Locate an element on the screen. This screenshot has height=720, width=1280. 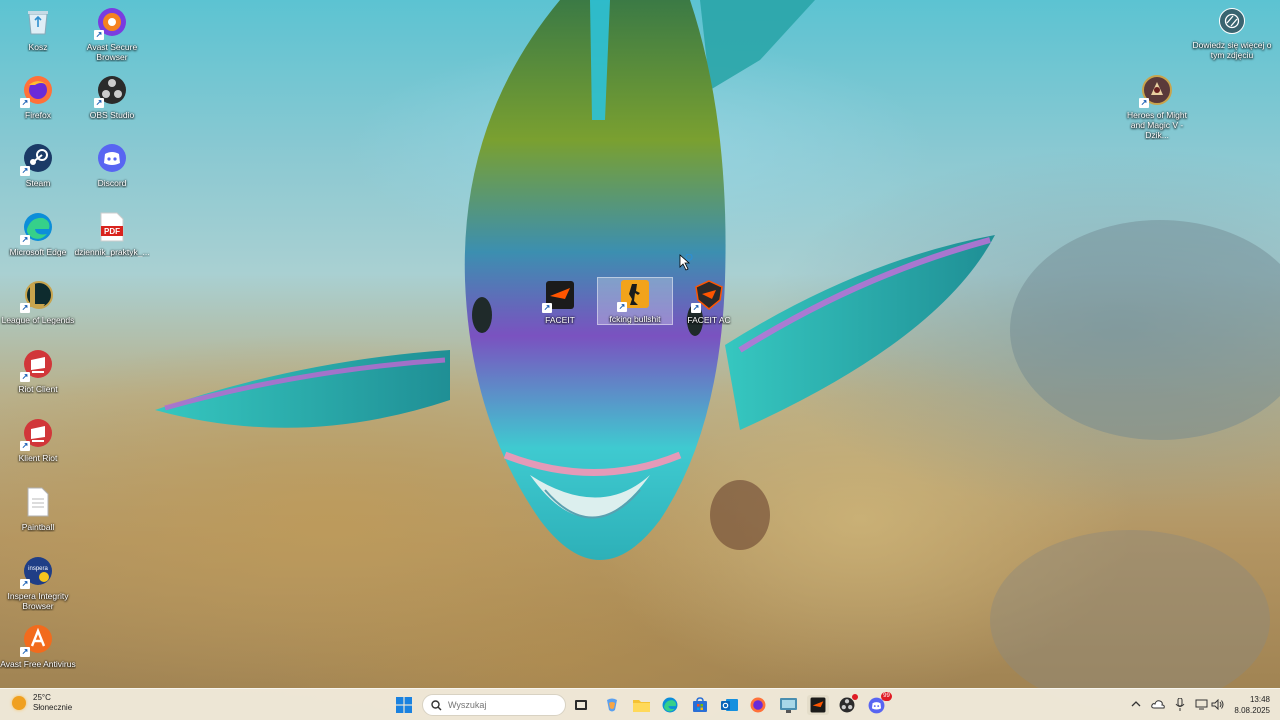
file-explorer-button is located at coordinates (641, 705).